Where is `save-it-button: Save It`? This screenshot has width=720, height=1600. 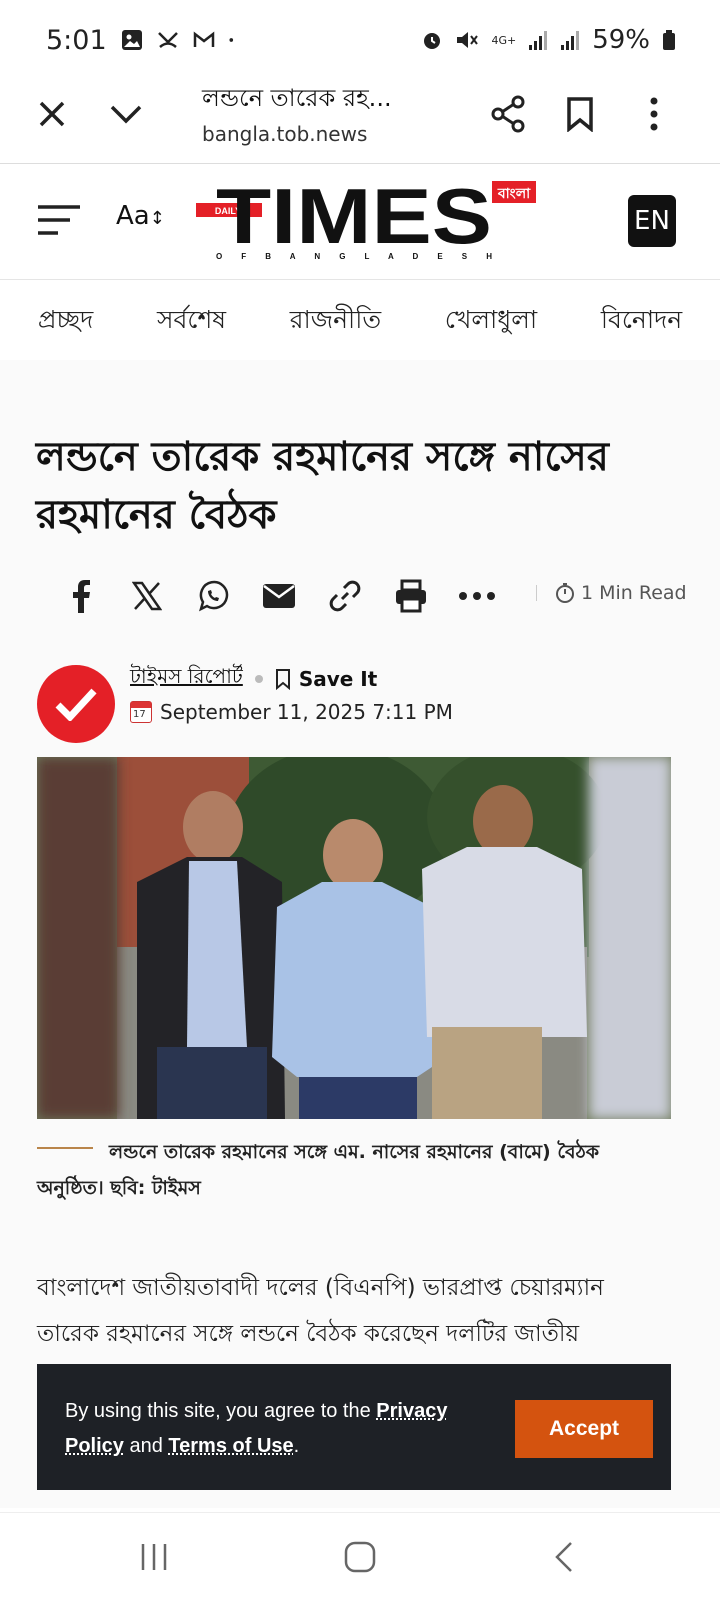
save-it-button: Save It is located at coordinates (326, 679).